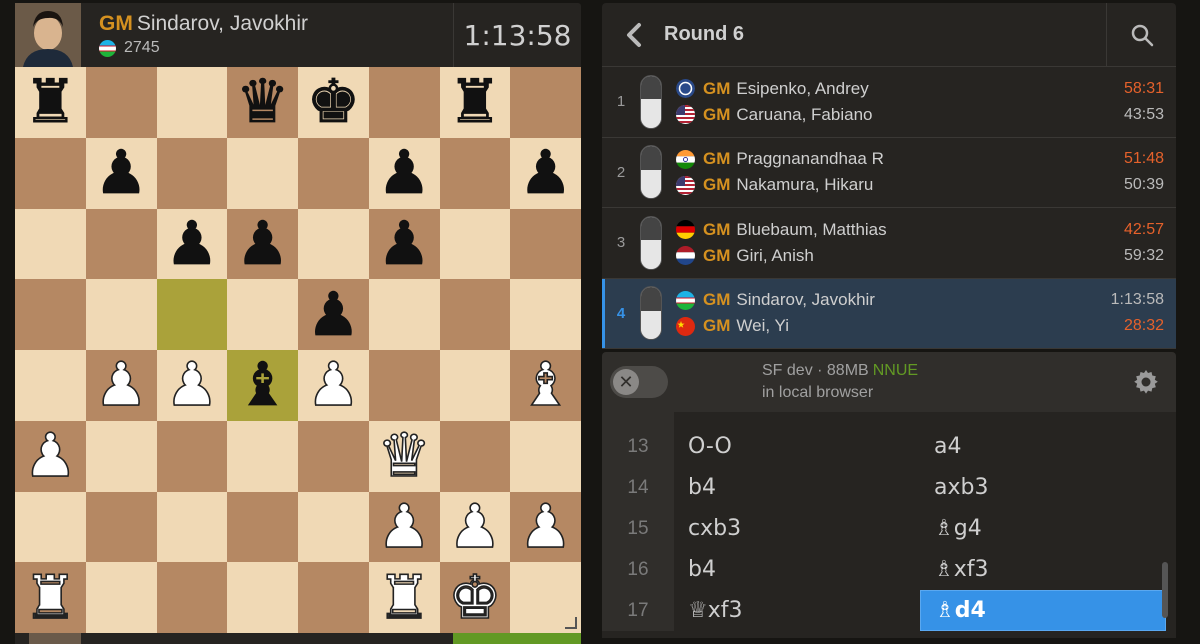 This screenshot has width=1200, height=644. What do you see at coordinates (475, 173) in the screenshot?
I see `square-g7` at bounding box center [475, 173].